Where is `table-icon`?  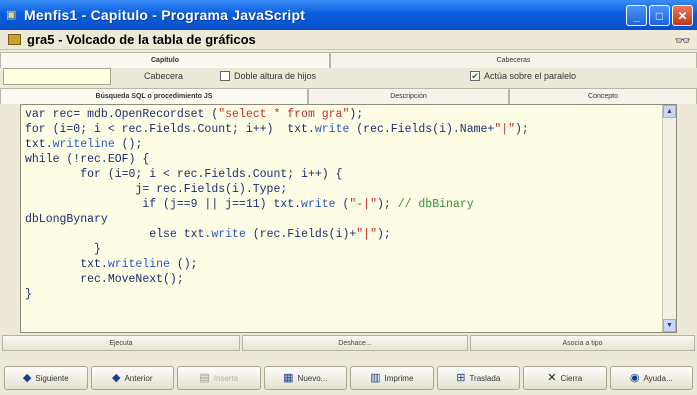 table-icon is located at coordinates (14, 39).